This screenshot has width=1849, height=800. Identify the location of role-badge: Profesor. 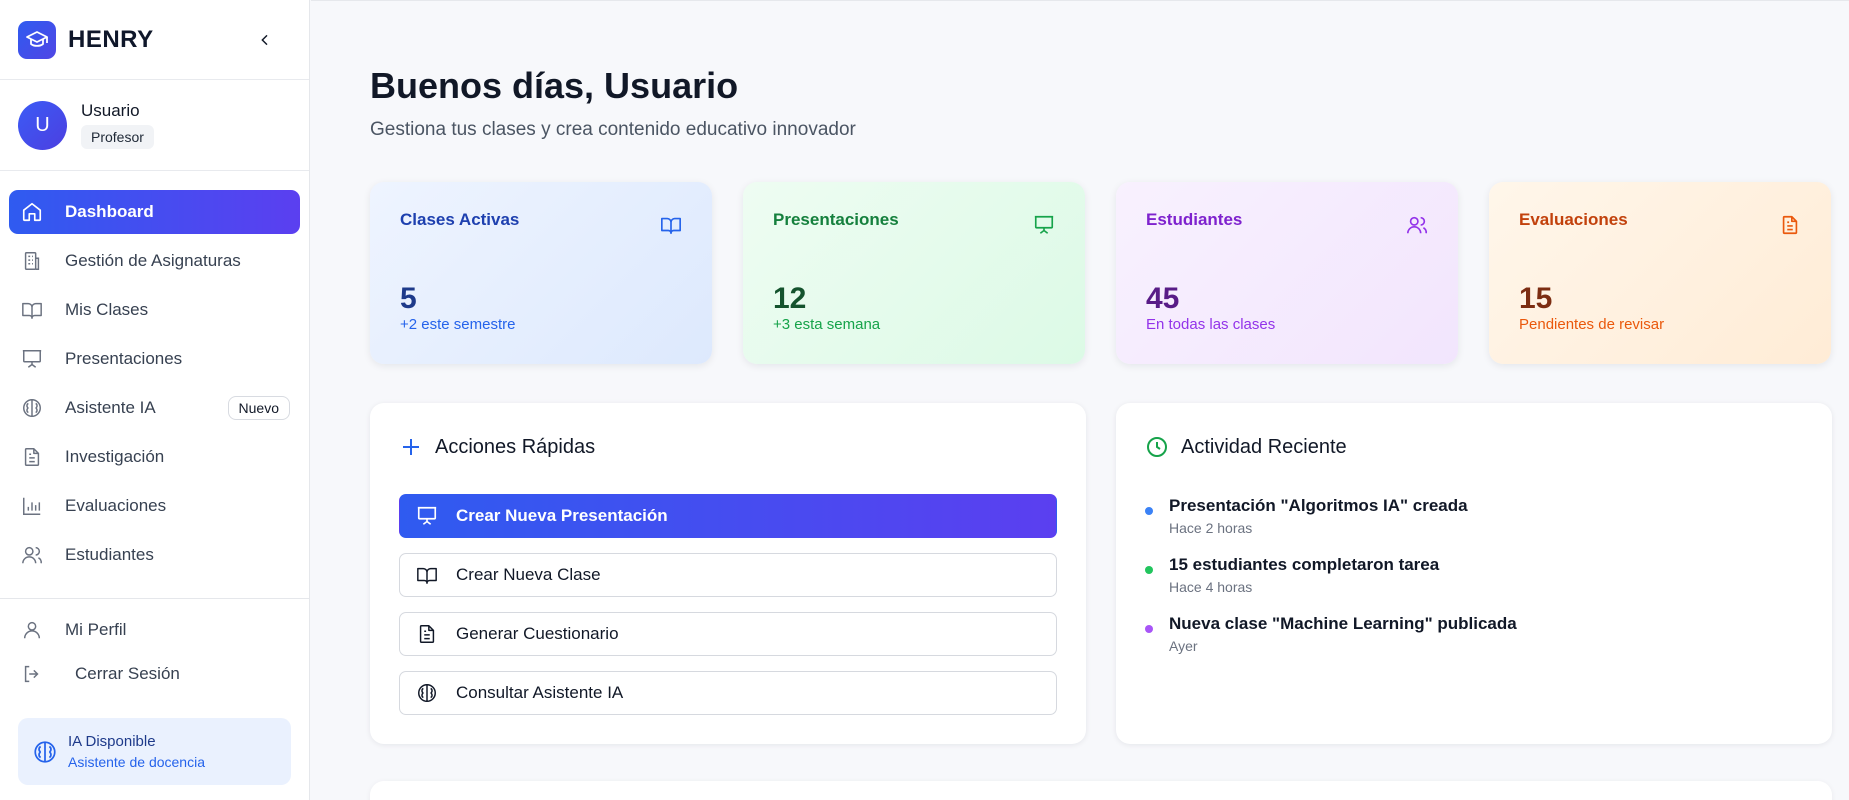
(117, 137).